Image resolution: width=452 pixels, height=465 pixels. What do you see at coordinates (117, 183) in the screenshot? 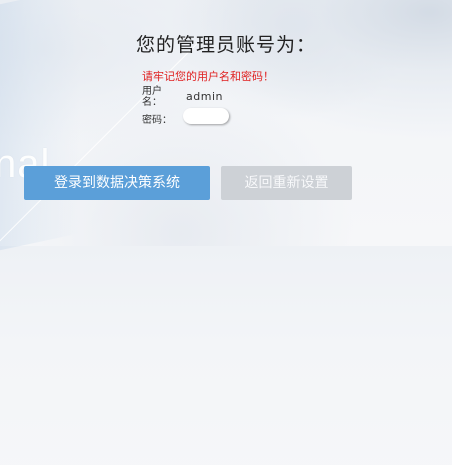
I see `login-button: 登录到数据决策系统` at bounding box center [117, 183].